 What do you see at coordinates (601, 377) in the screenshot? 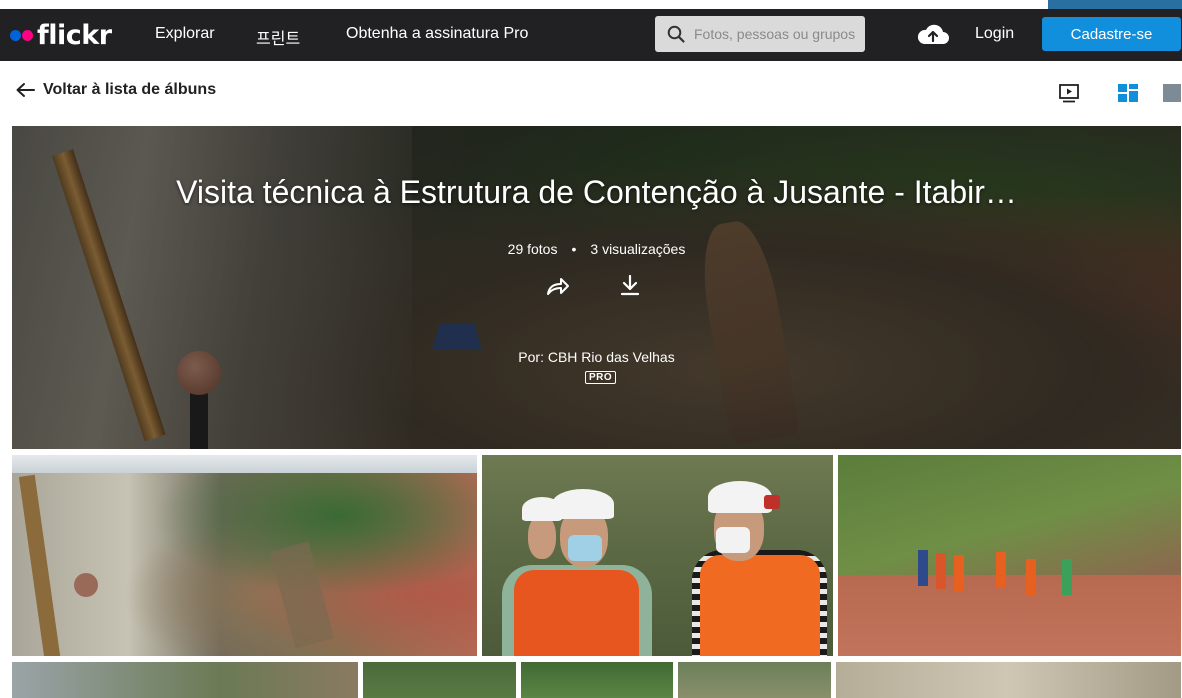
I see `pro-badge: PRO` at bounding box center [601, 377].